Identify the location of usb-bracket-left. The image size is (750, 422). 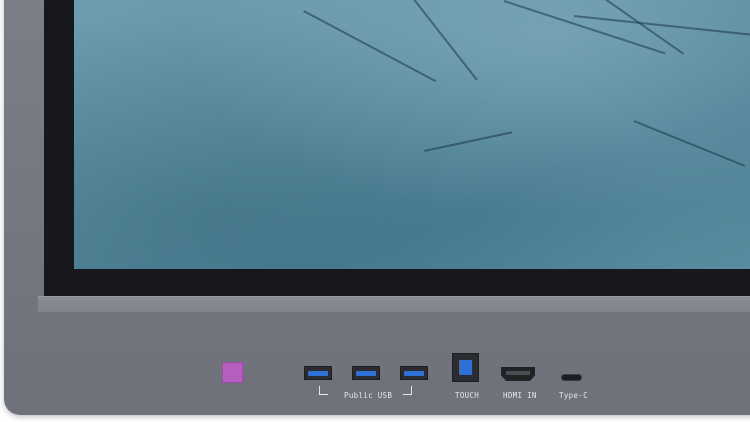
(323, 390).